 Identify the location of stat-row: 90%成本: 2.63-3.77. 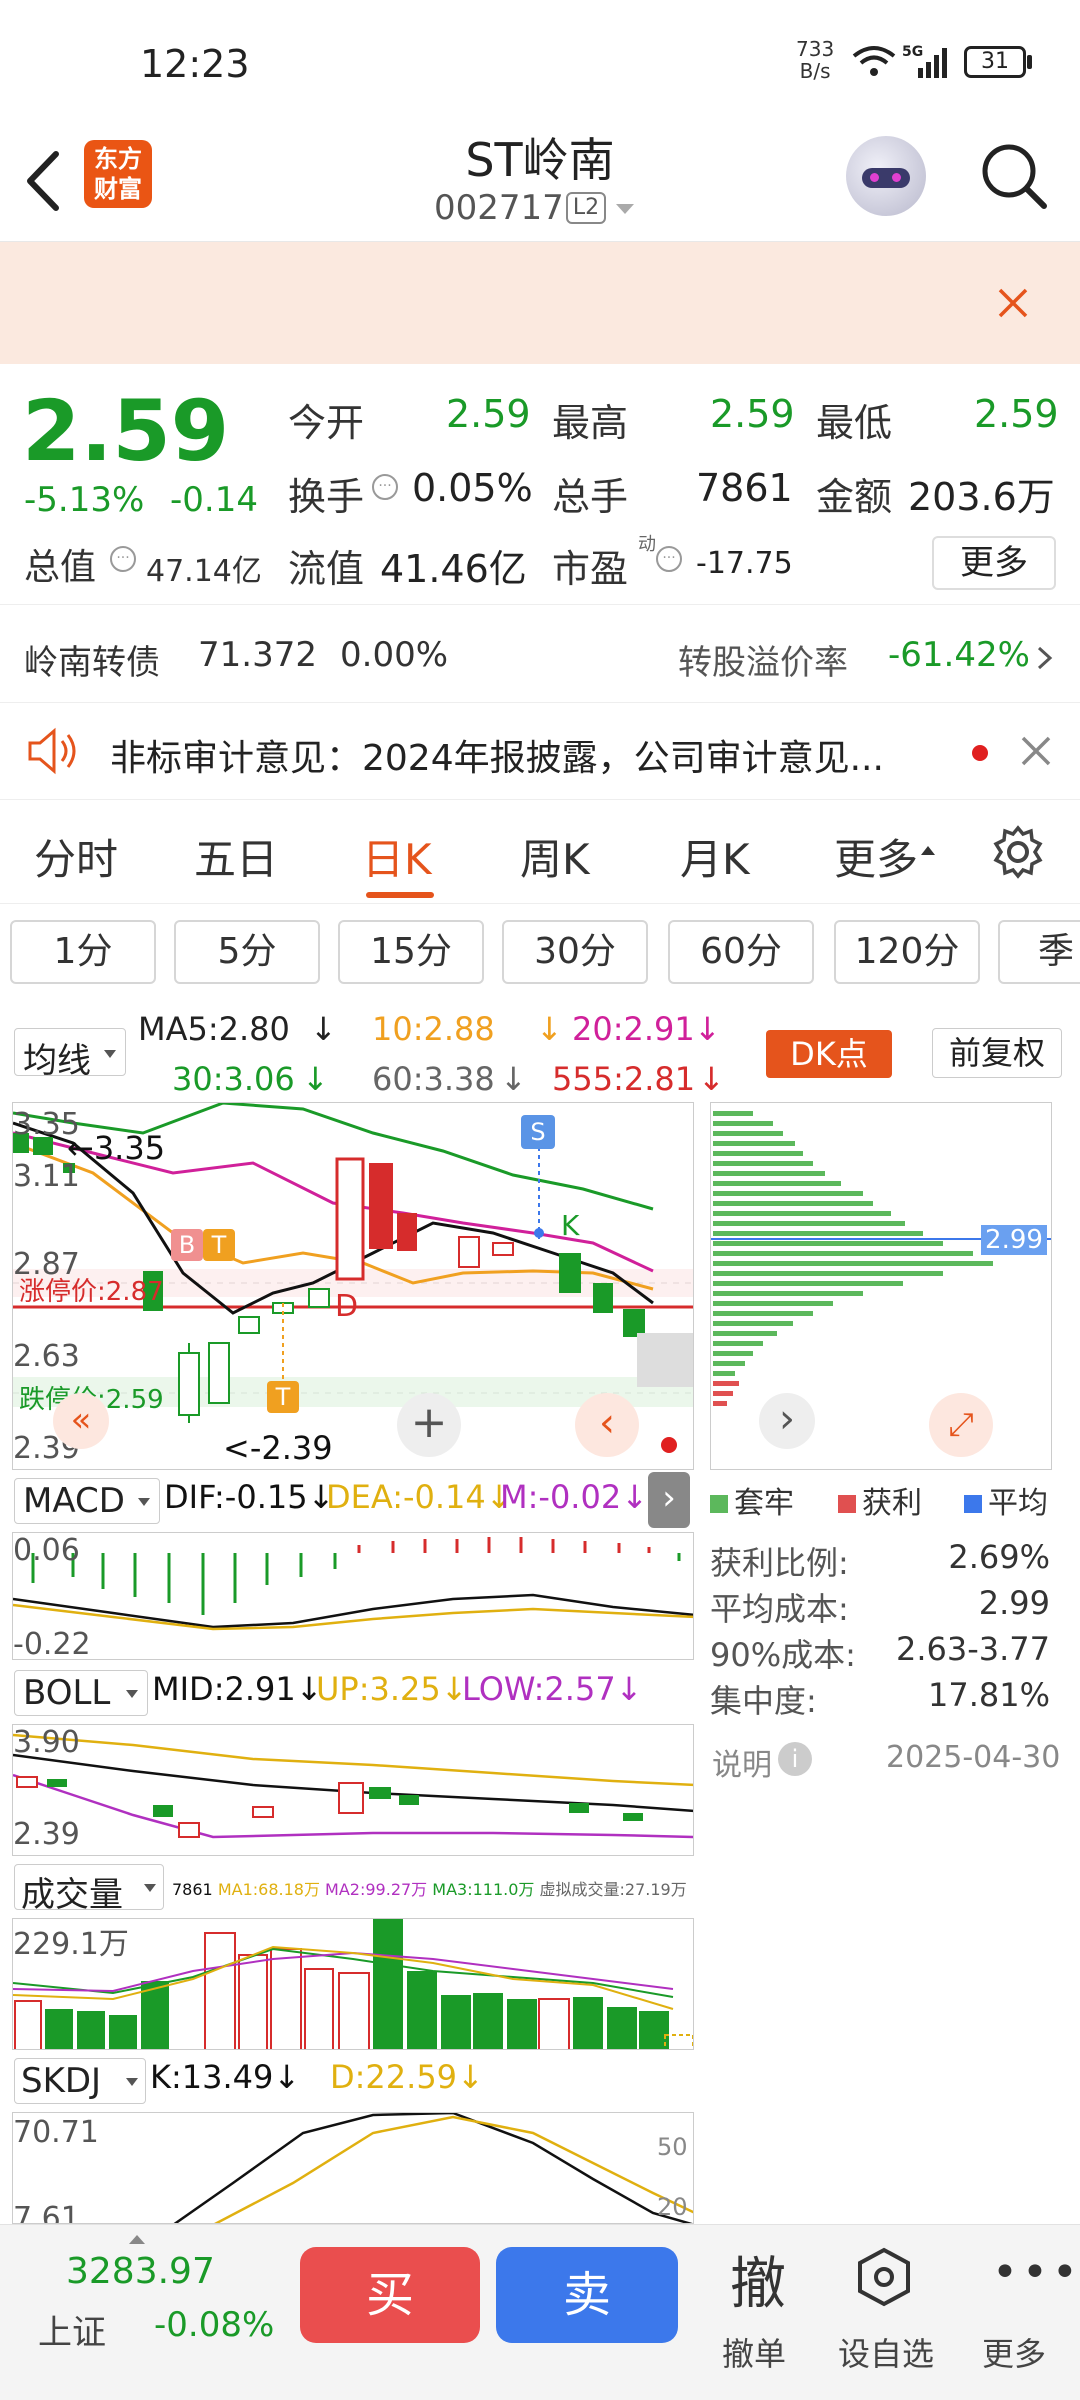
(880, 1652).